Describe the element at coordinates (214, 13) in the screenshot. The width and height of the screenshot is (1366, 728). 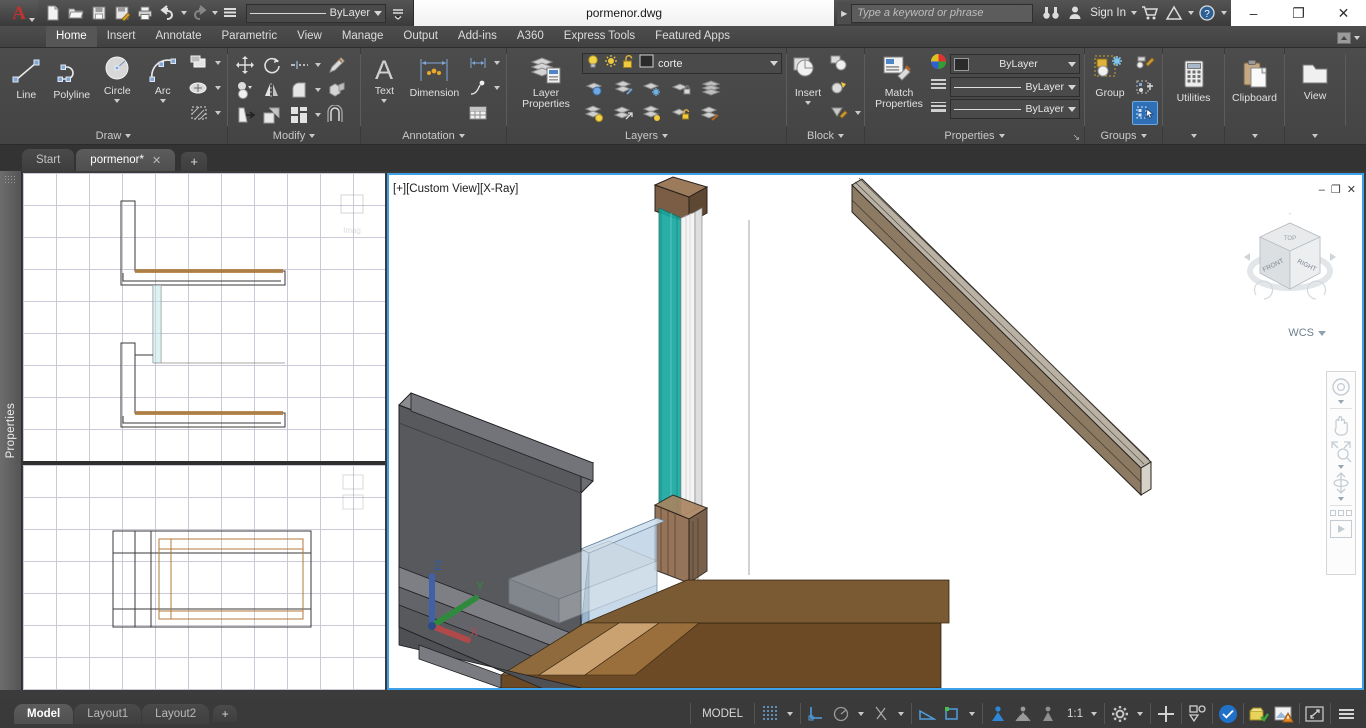
I see `redo-dropdown` at that location.